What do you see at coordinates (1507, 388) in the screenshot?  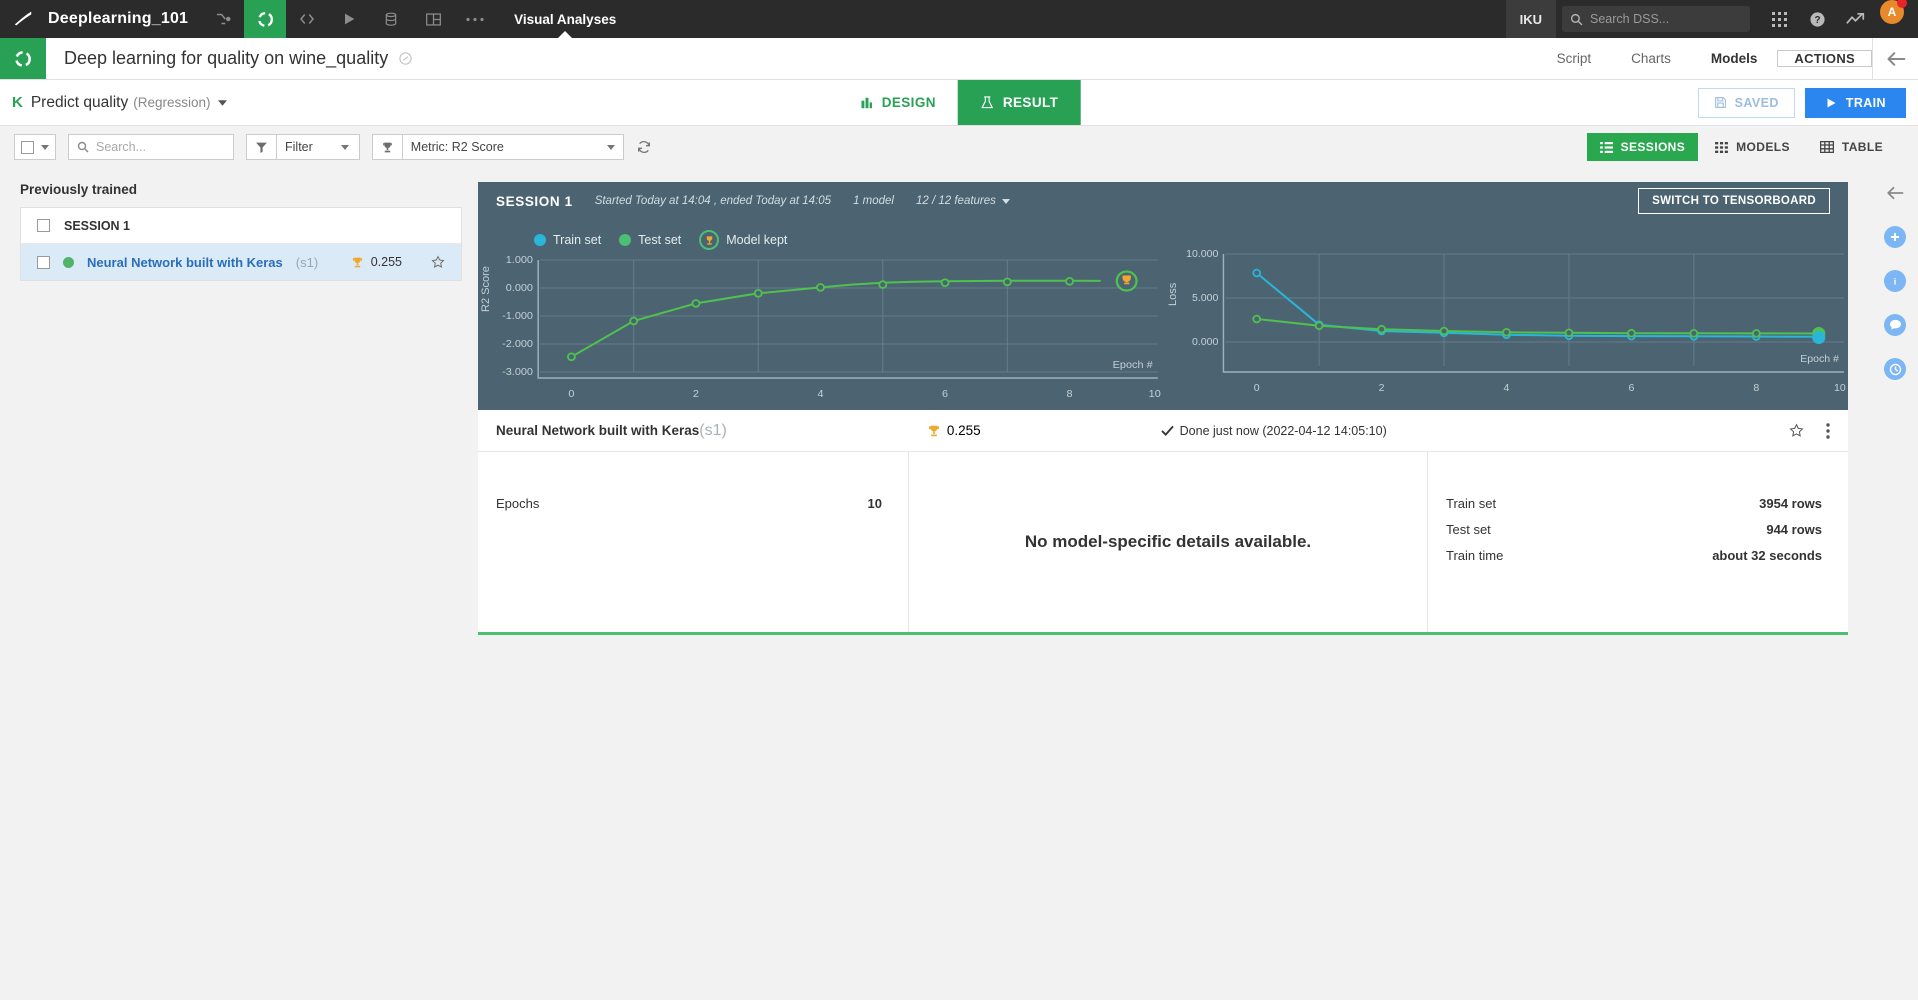 I see `svg-text: 4` at bounding box center [1507, 388].